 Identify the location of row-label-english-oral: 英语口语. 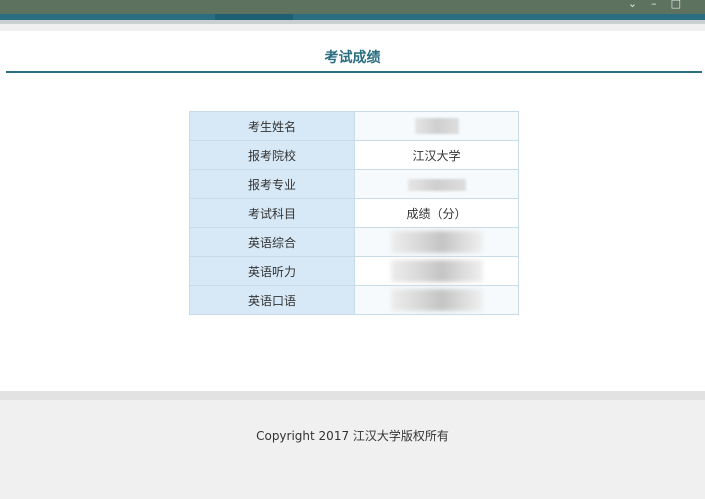
(272, 300).